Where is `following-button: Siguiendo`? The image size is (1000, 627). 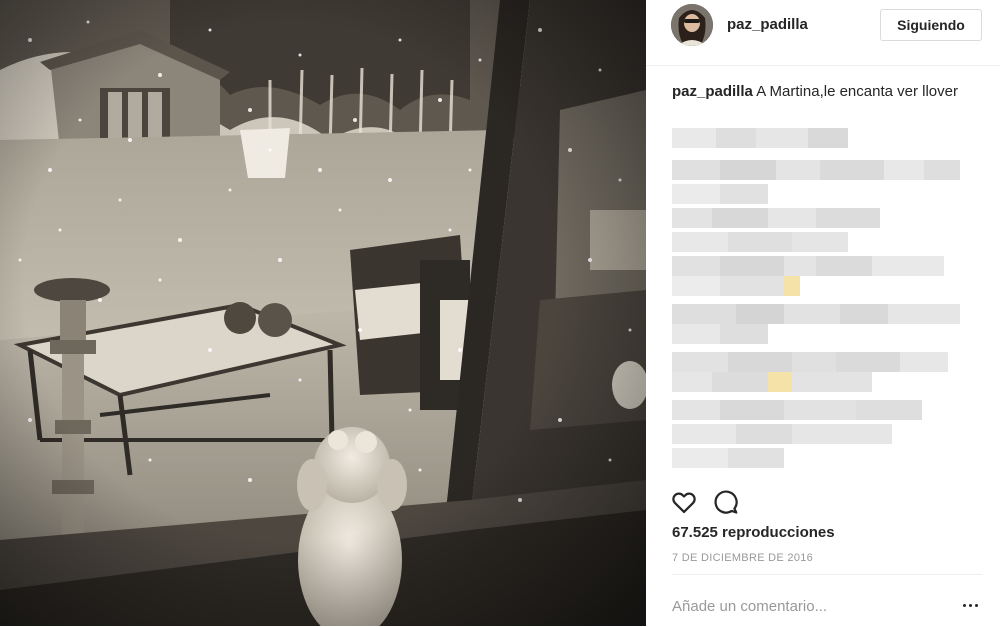
following-button: Siguiendo is located at coordinates (931, 25).